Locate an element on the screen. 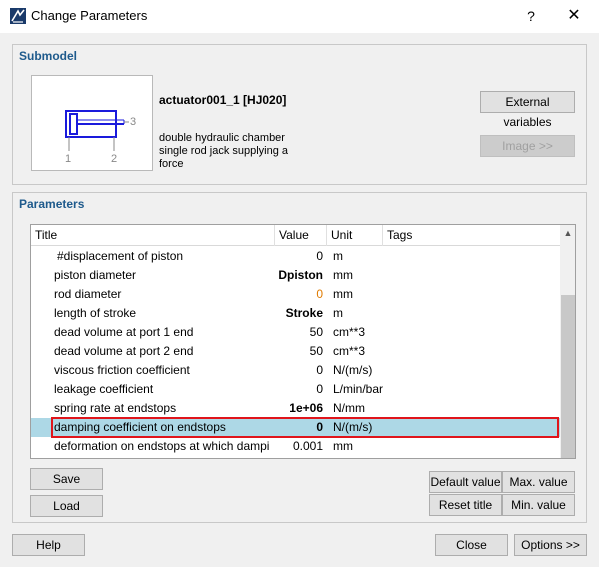  cell-unit: L/min/bar is located at coordinates (358, 389).